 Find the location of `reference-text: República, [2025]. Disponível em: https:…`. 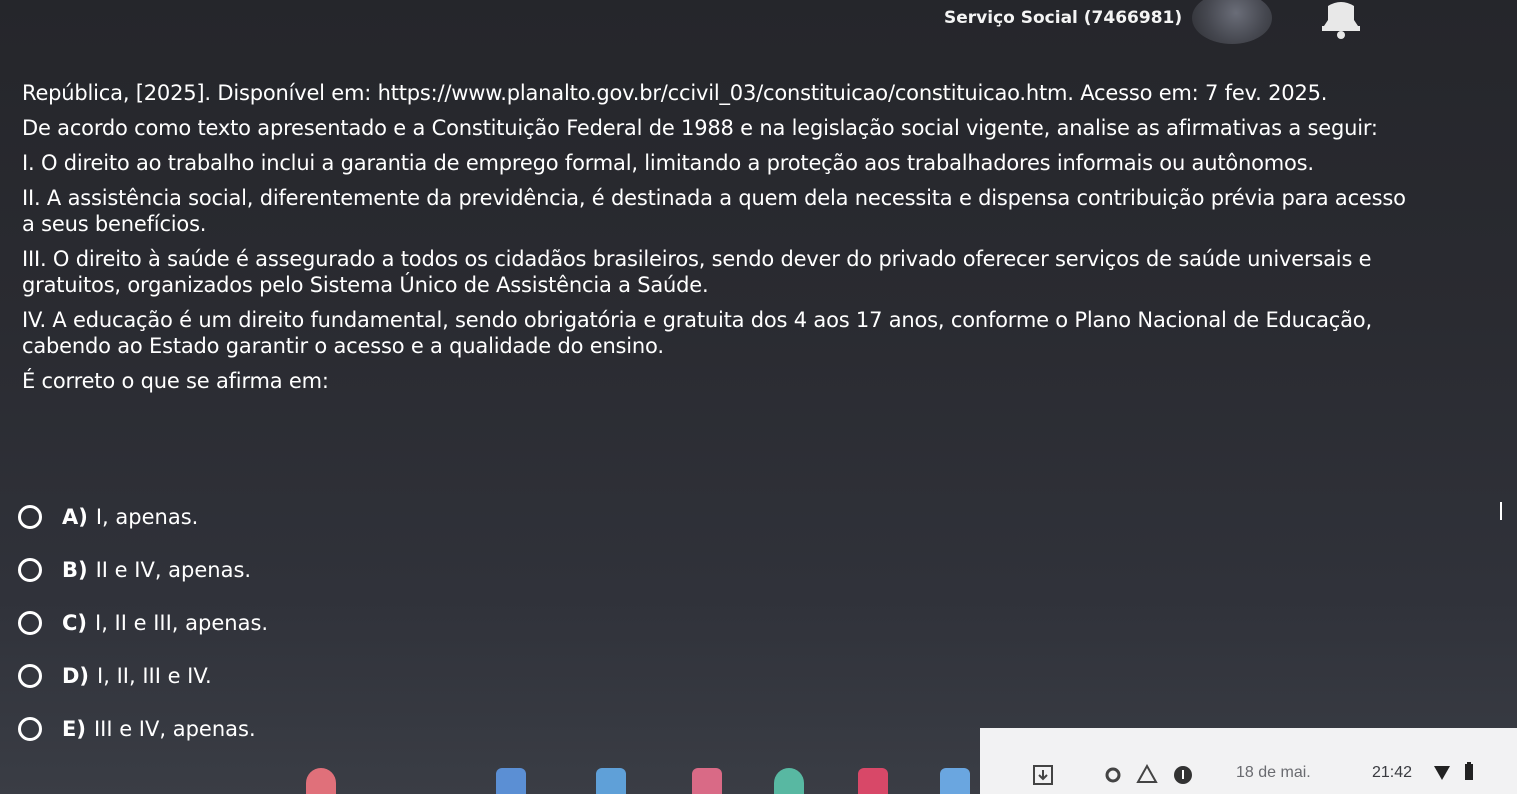

reference-text: República, [2025]. Disponível em: https:… is located at coordinates (675, 93).